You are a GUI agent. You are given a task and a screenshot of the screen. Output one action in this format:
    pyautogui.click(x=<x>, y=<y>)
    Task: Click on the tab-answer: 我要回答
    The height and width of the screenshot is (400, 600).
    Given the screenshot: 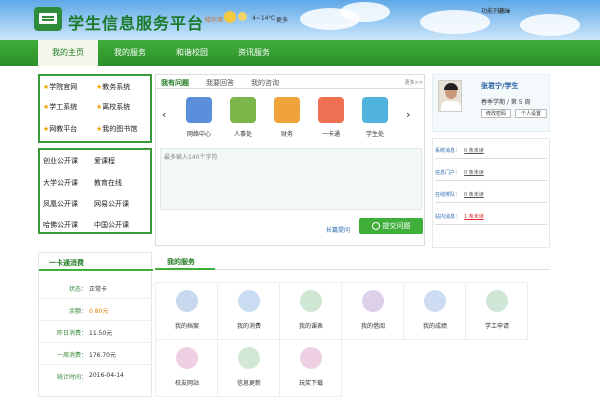 What is the action you would take?
    pyautogui.click(x=220, y=83)
    